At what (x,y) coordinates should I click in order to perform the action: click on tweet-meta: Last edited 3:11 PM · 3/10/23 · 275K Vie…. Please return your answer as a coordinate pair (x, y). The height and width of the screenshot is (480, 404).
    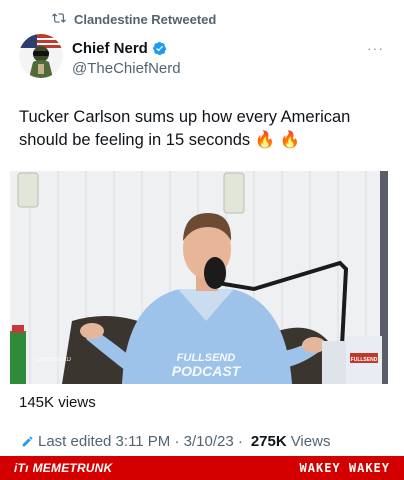
    Looking at the image, I should click on (175, 441).